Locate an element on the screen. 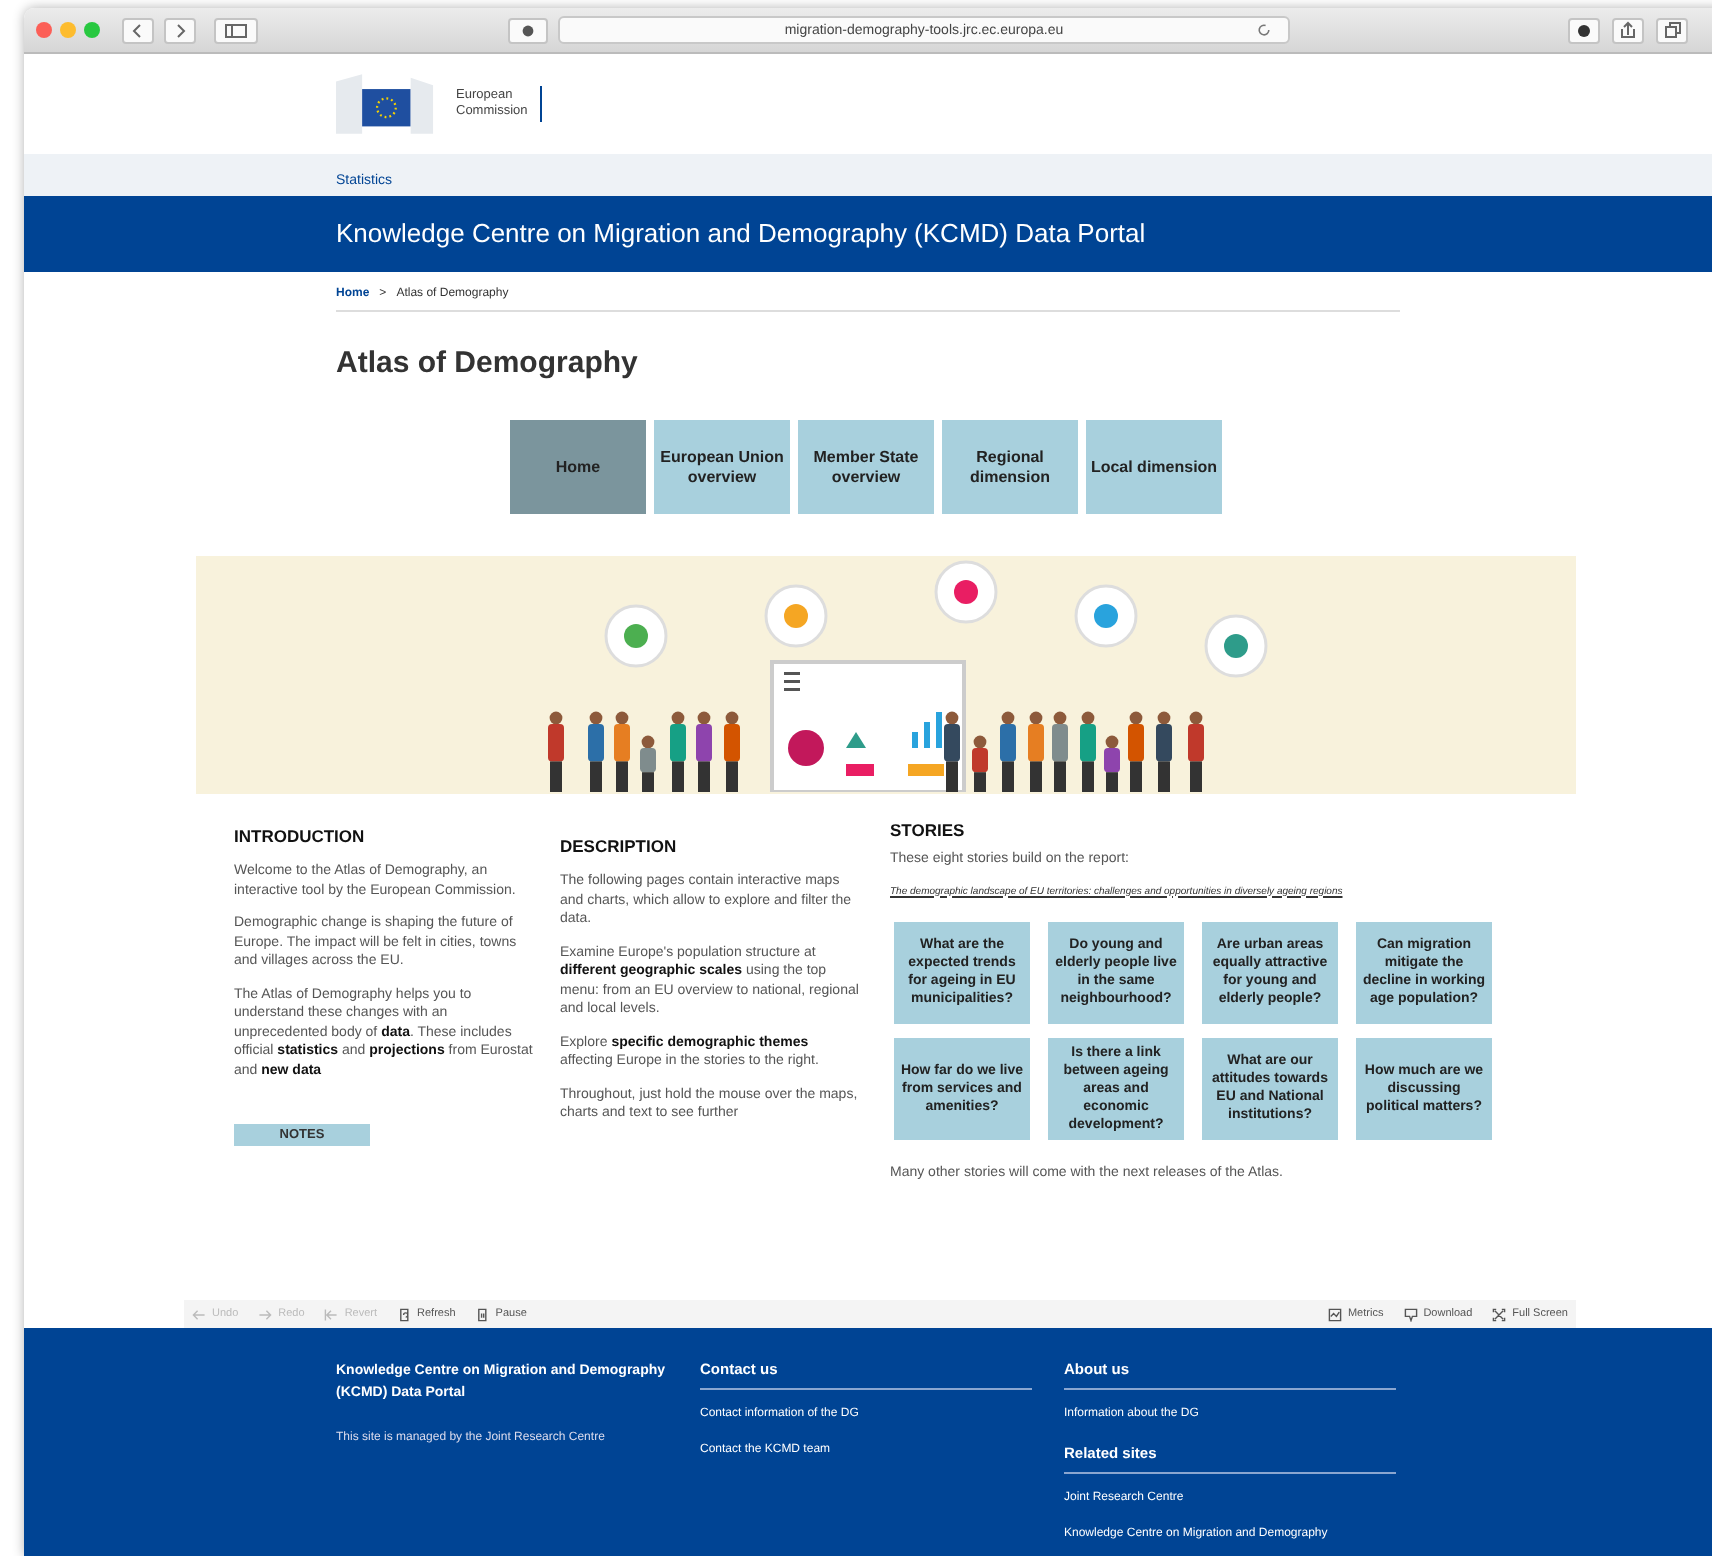 This screenshot has width=1712, height=1556. close-window-icon is located at coordinates (44, 30).